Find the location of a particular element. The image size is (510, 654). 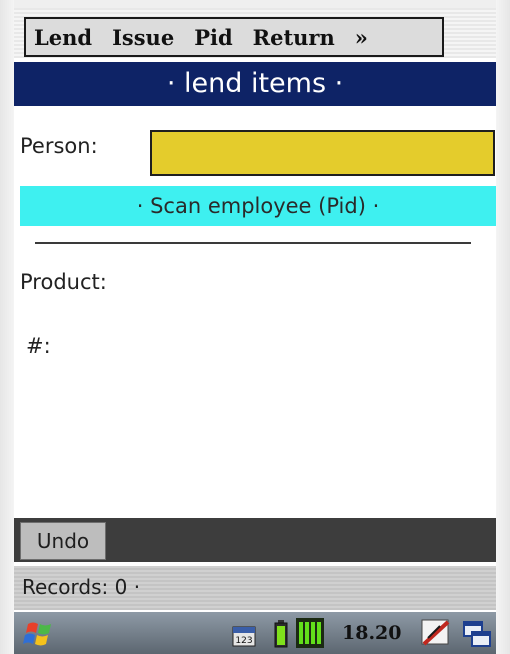

menu-item-issue: Issue is located at coordinates (143, 37).